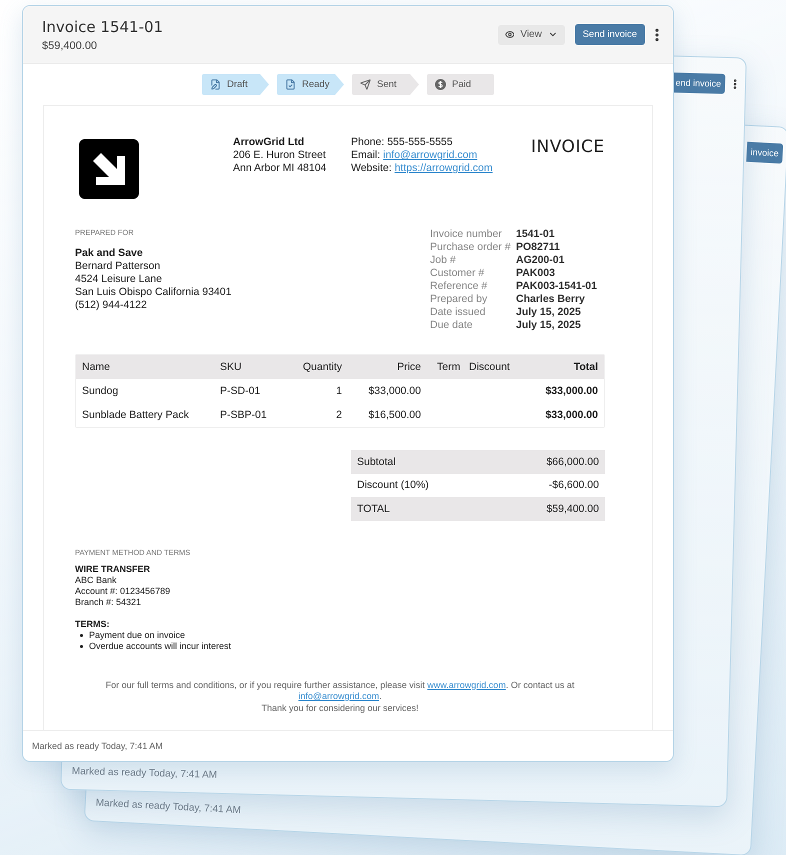  I want to click on invoice-amount: $59,400.00, so click(70, 46).